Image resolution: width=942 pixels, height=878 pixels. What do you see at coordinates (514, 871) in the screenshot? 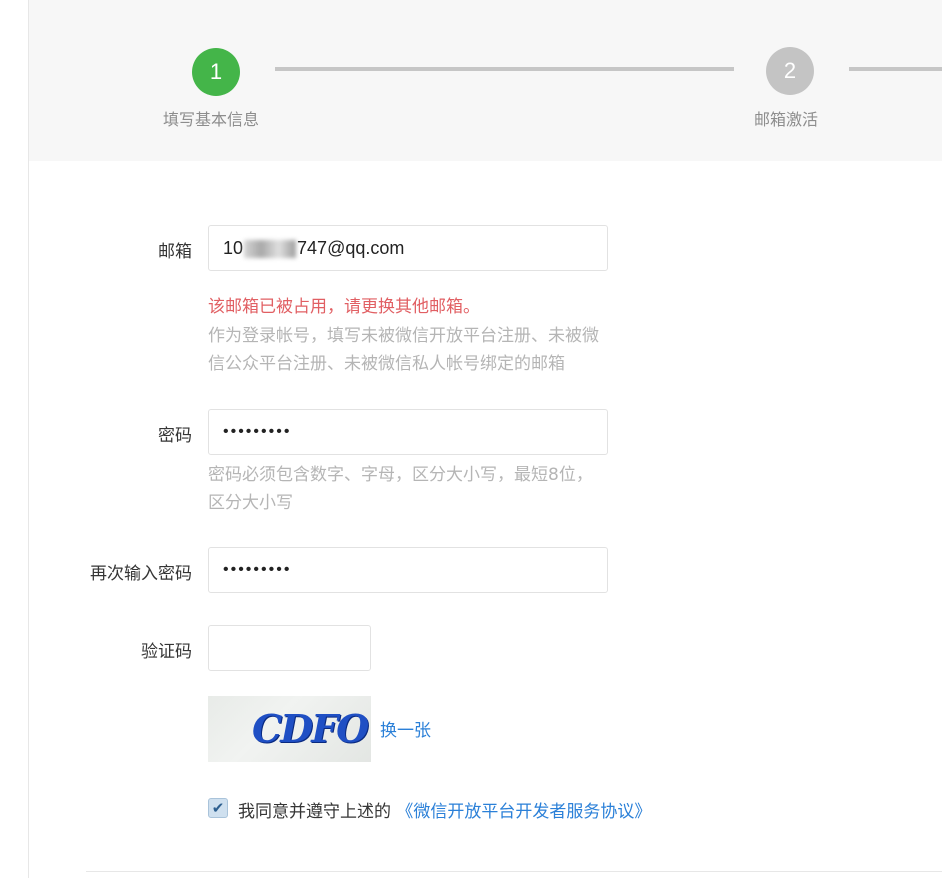
I see `bottom-divider` at bounding box center [514, 871].